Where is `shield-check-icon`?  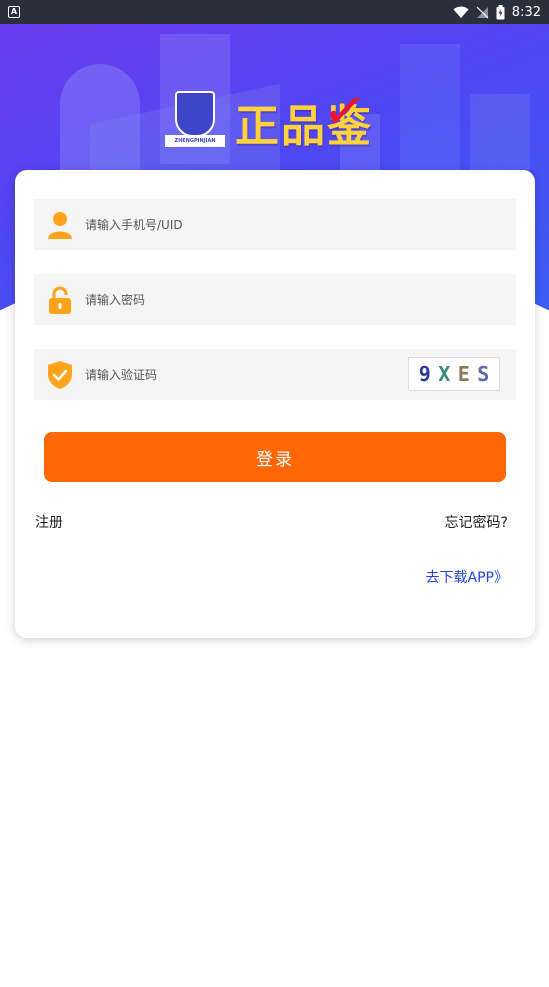 shield-check-icon is located at coordinates (60, 374).